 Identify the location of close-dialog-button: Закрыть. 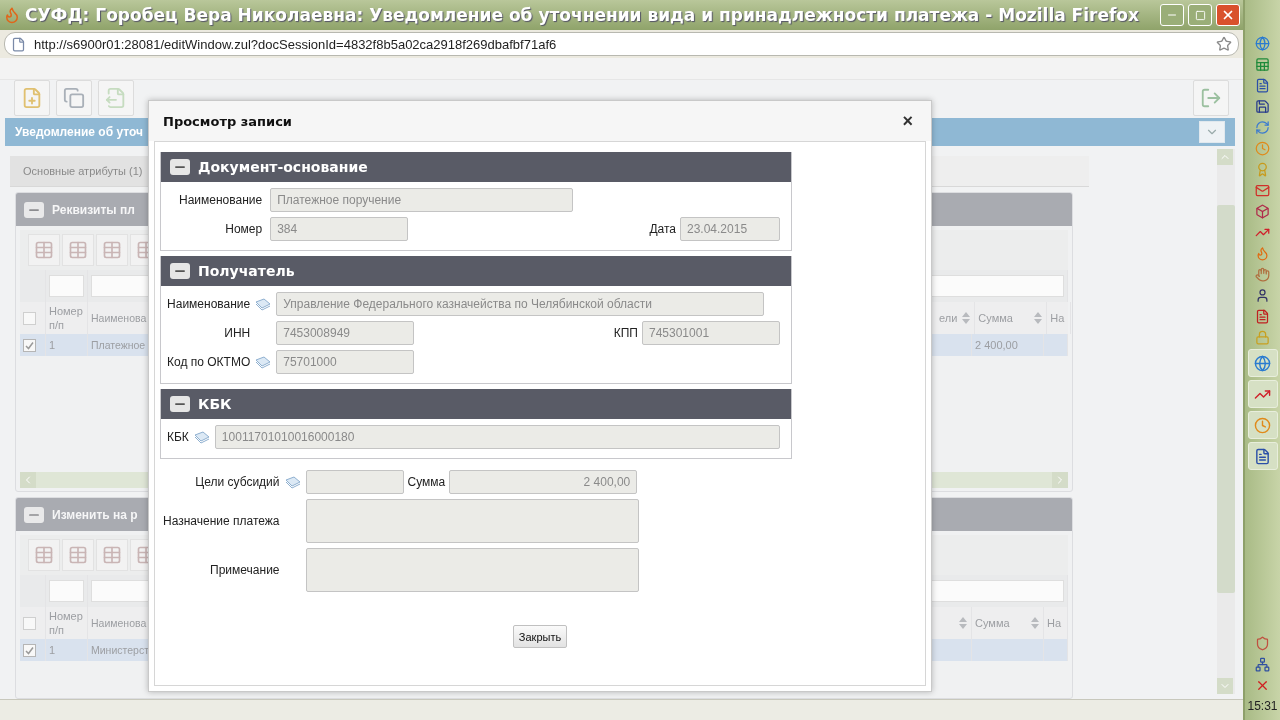
(540, 636).